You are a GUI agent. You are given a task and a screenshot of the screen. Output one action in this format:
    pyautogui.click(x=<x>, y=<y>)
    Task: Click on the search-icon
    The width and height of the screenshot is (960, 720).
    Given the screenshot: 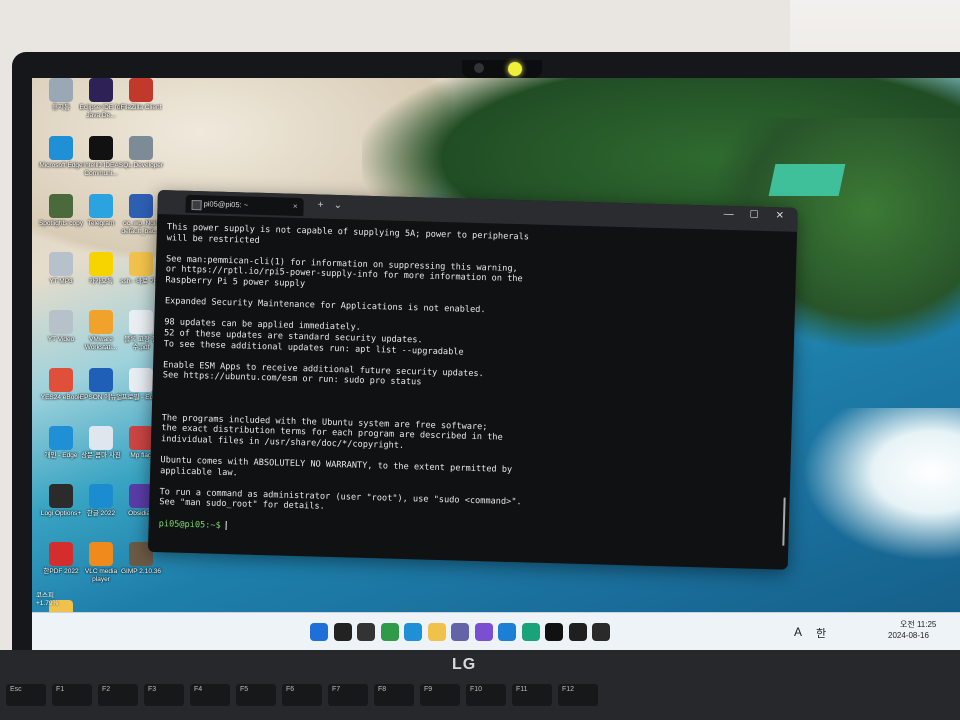 What is the action you would take?
    pyautogui.click(x=342, y=632)
    